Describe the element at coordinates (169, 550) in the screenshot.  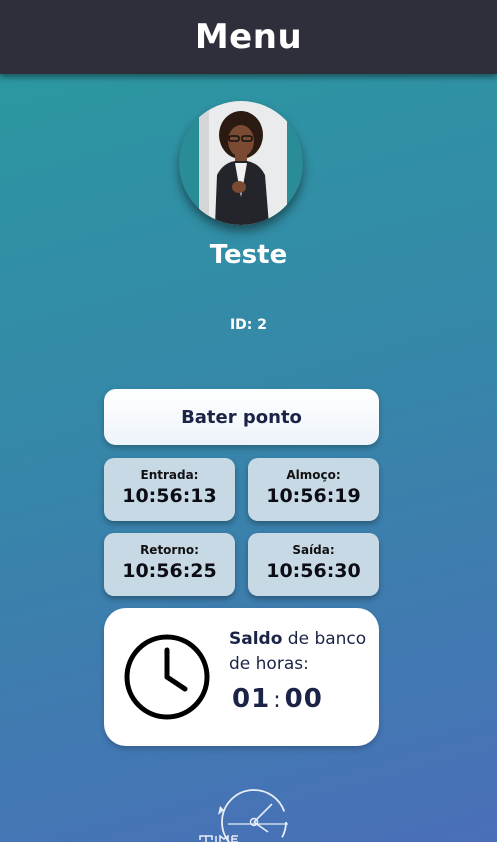
I see `return-label: Retorno:` at that location.